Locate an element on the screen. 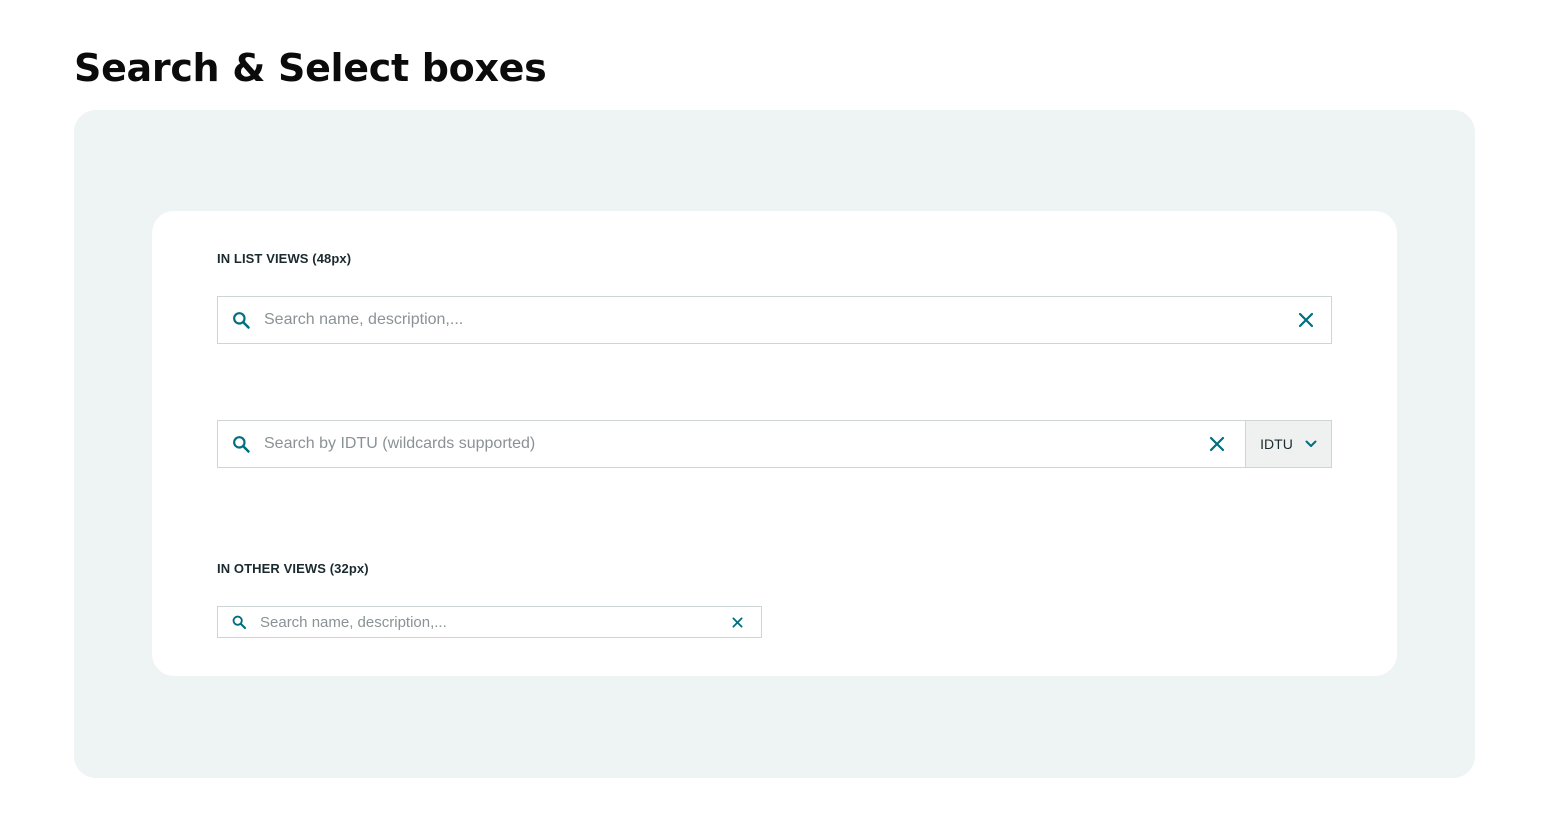 The height and width of the screenshot is (823, 1557). list-views-label: IN LIST VIEWS (48px) is located at coordinates (284, 258).